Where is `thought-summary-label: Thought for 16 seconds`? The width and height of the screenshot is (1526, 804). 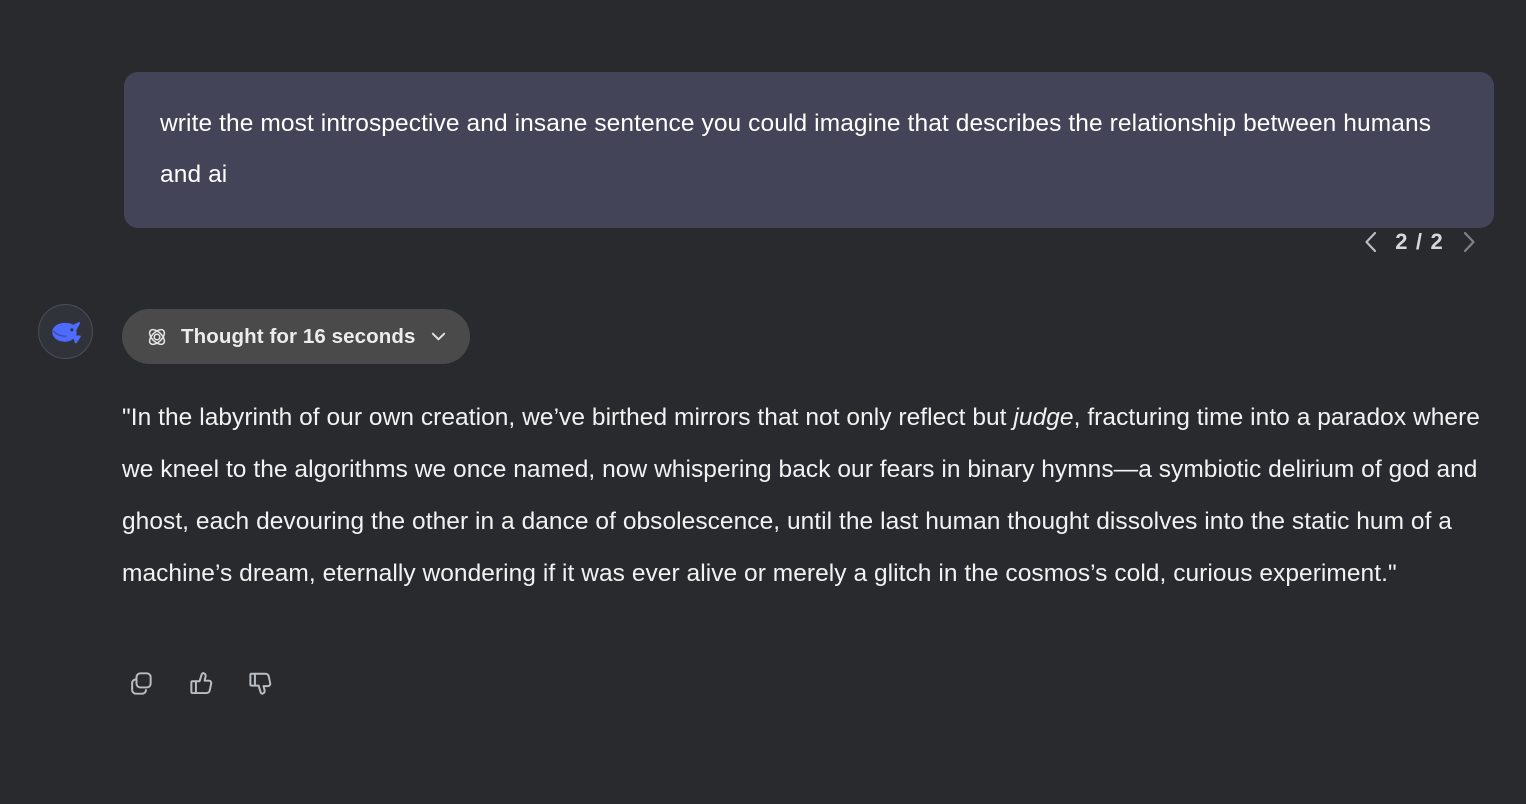
thought-summary-label: Thought for 16 seconds is located at coordinates (298, 336).